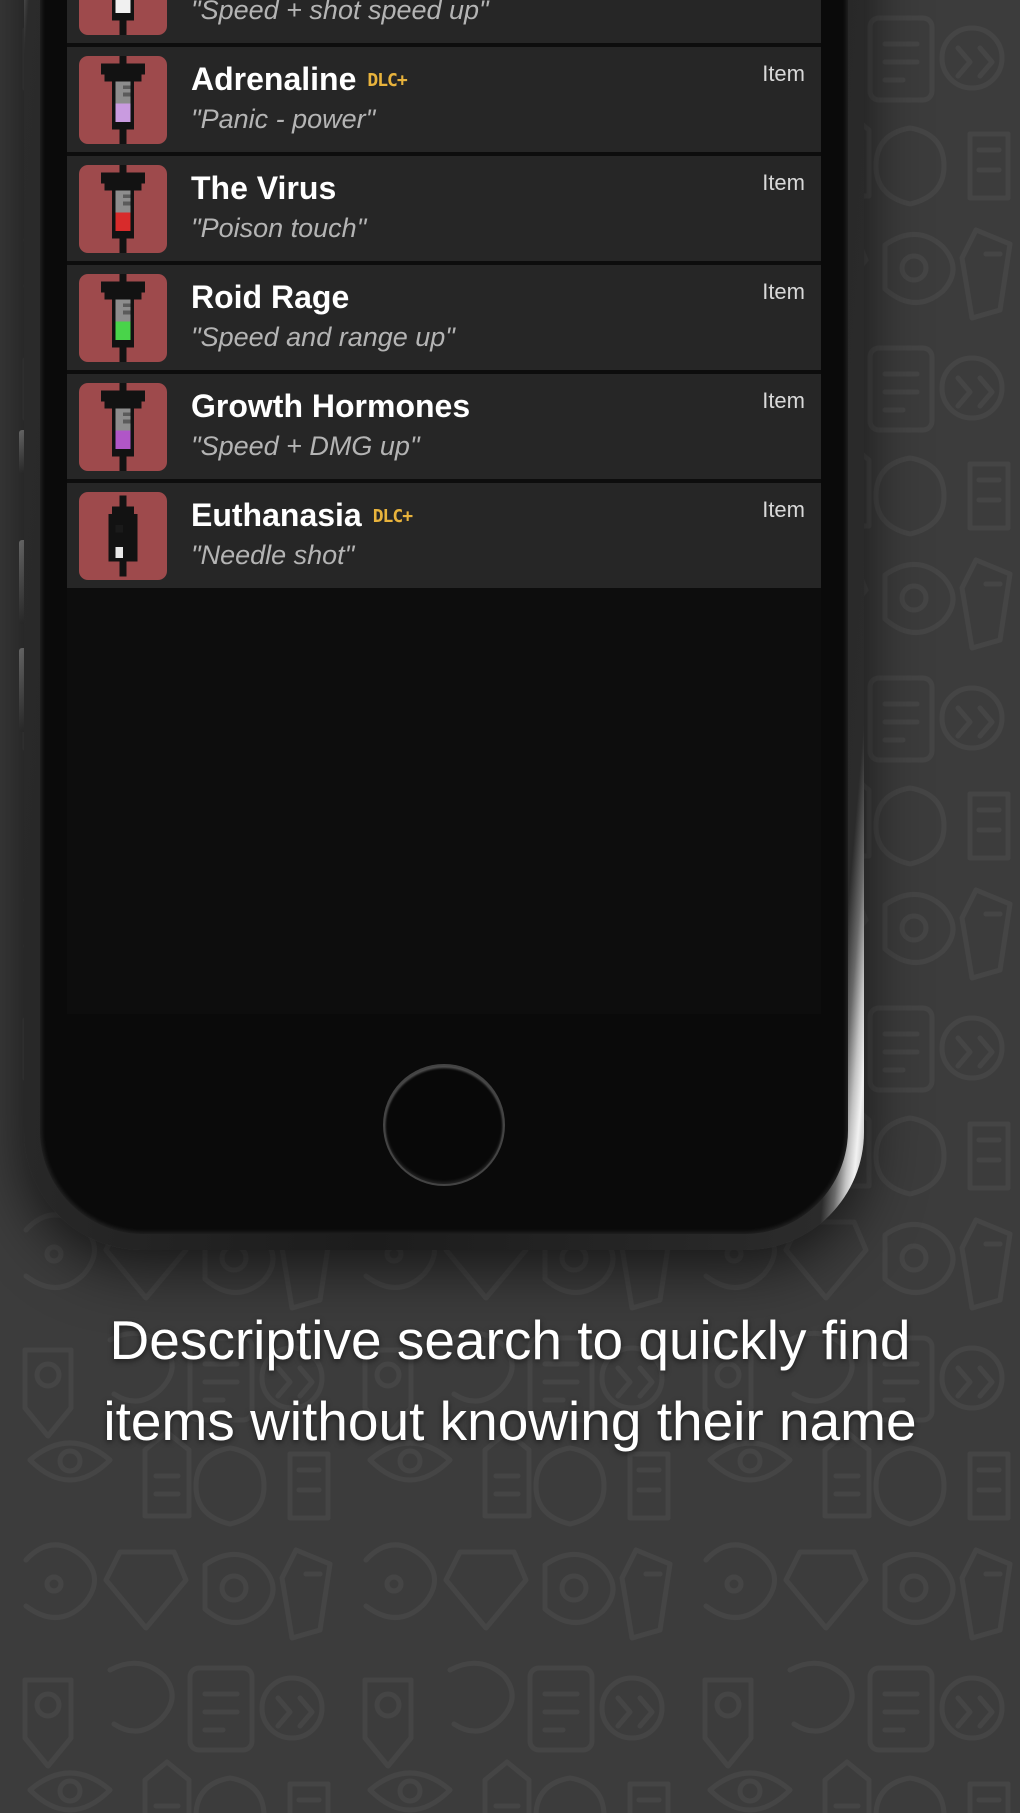 Image resolution: width=1020 pixels, height=1813 pixels. I want to click on item-text-block: Speed Ball "Speed + shot speed up", so click(464, 14).